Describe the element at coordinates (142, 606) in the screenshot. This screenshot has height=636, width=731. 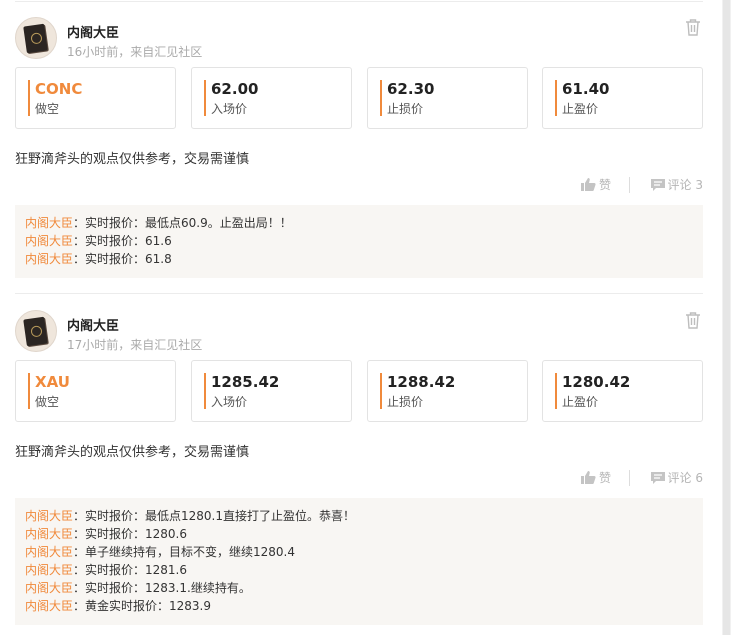
I see `reply-text: ：黄金实时报价：1283.9` at that location.